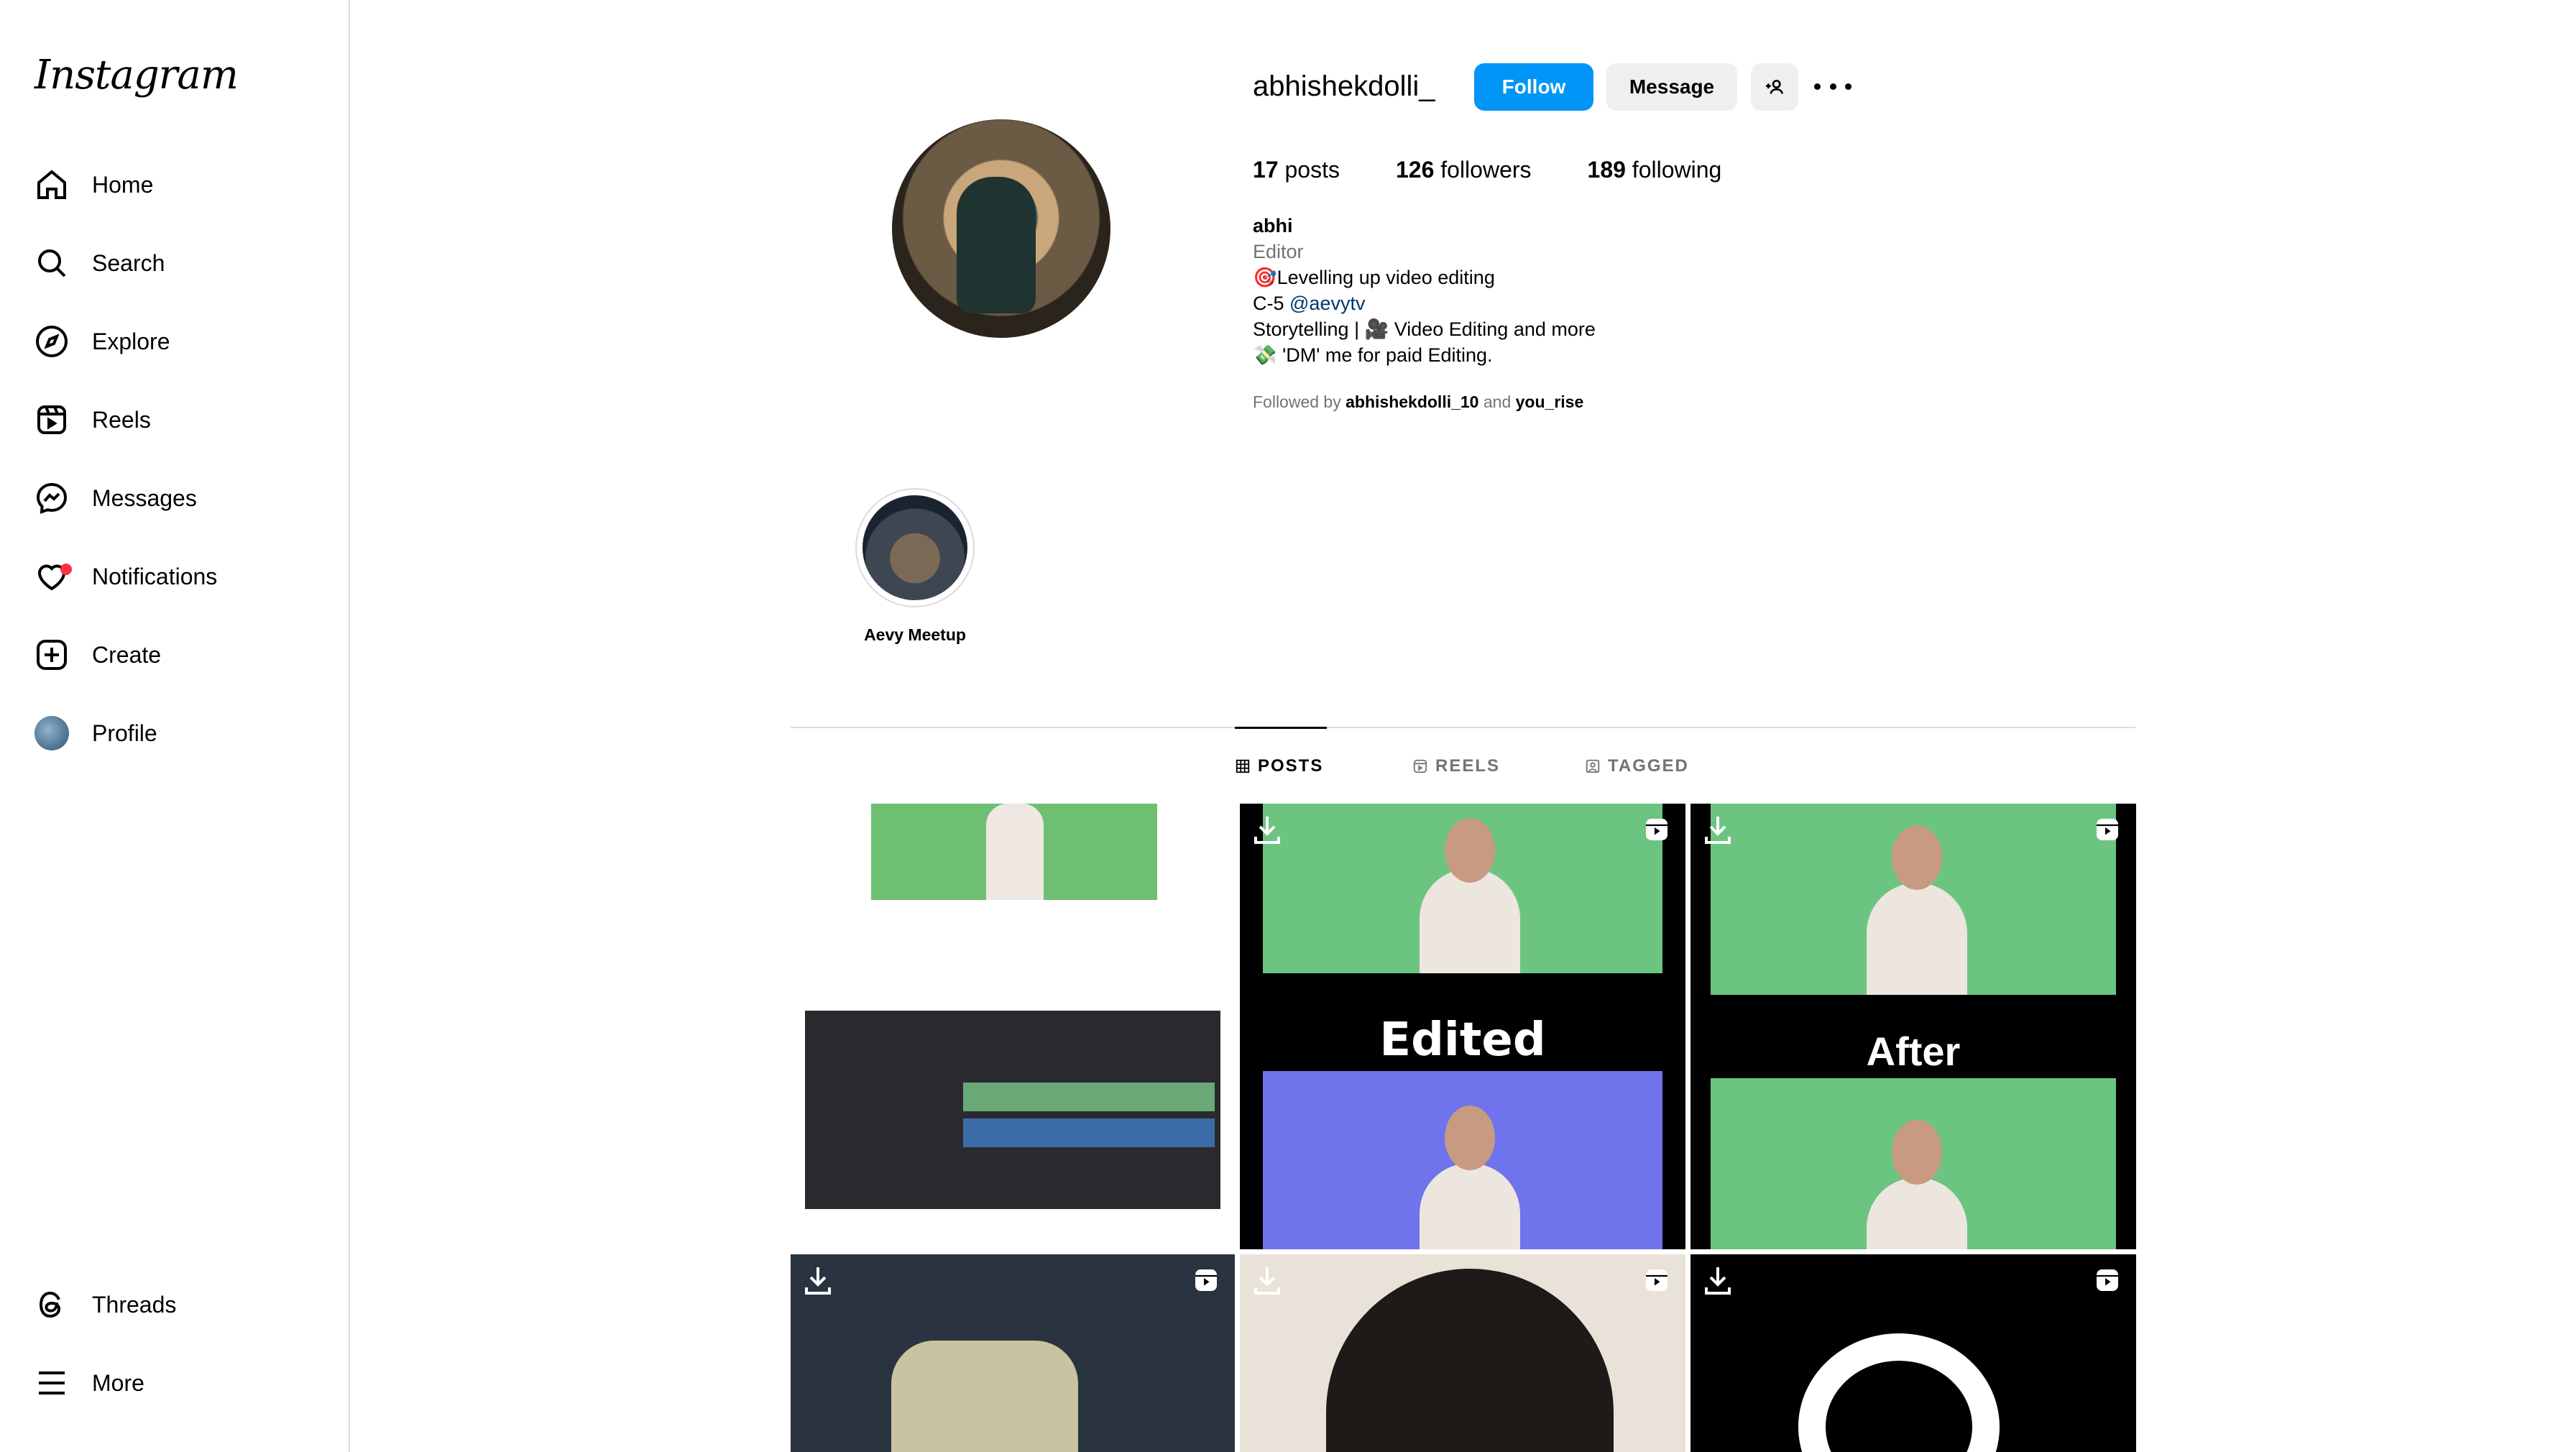 Image resolution: width=2576 pixels, height=1452 pixels. Describe the element at coordinates (175, 263) in the screenshot. I see `sidebar-item-search: Search` at that location.